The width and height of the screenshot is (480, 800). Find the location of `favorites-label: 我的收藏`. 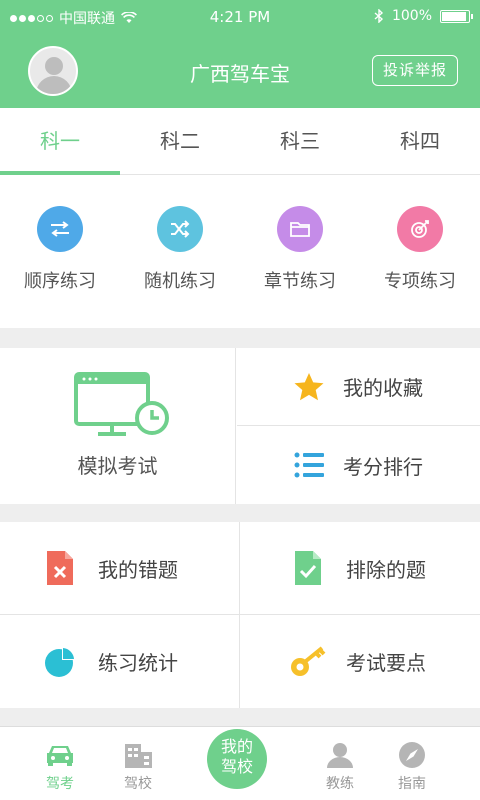

favorites-label: 我的收藏 is located at coordinates (383, 388).